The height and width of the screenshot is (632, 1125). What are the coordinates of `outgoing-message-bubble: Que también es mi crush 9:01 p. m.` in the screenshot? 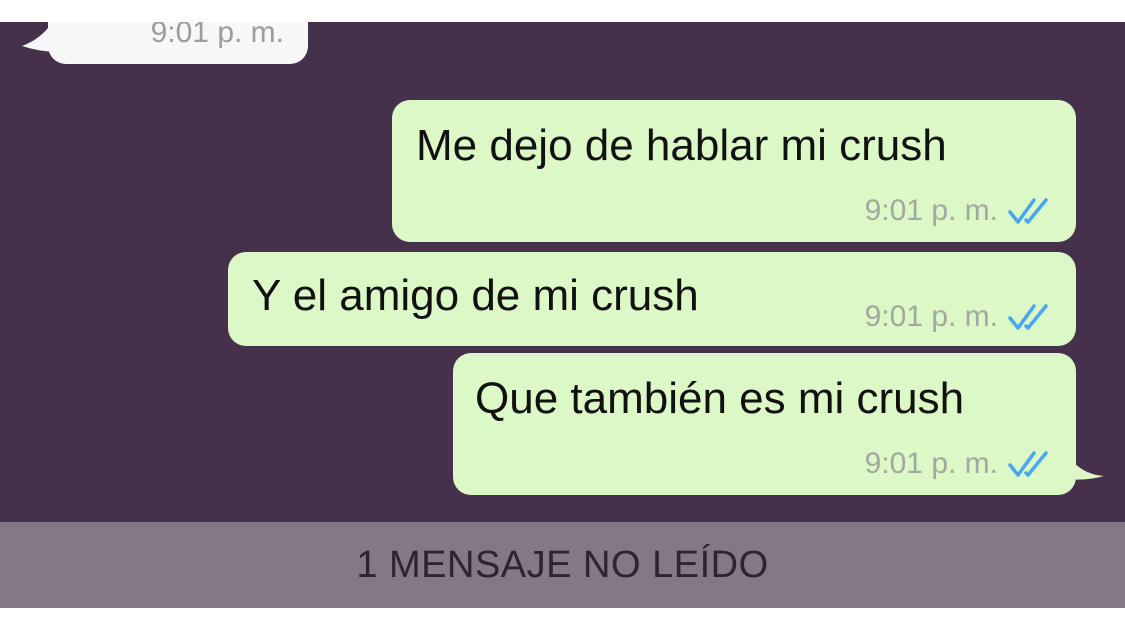 It's located at (764, 424).